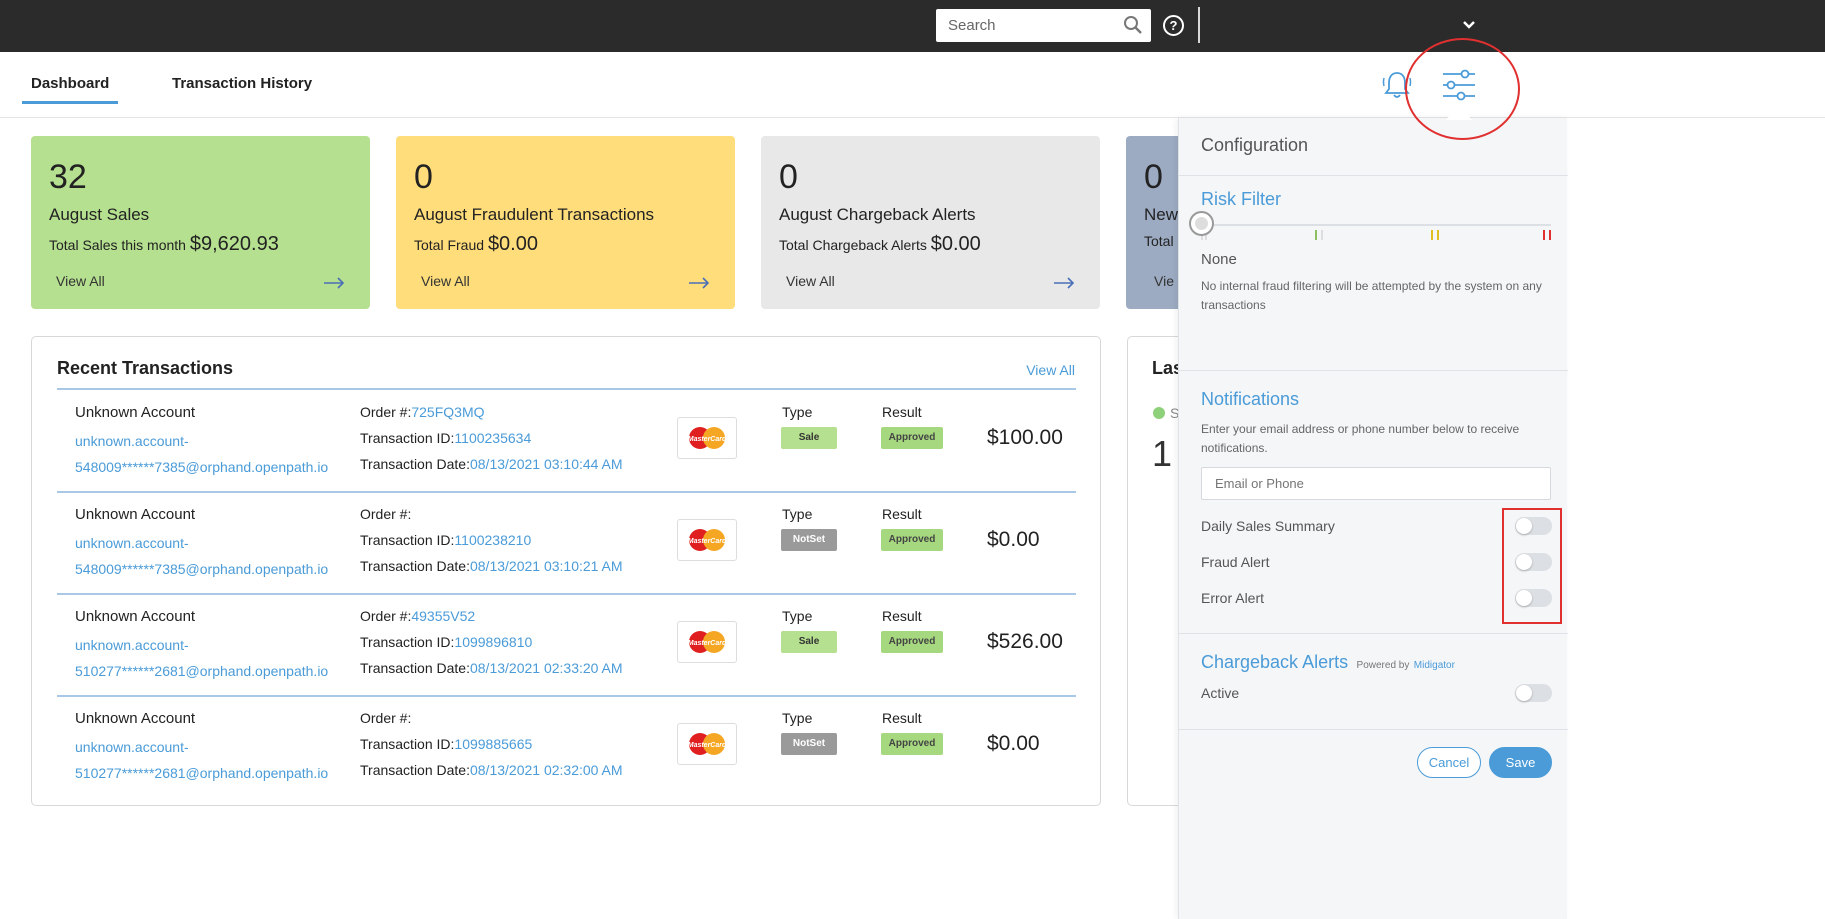 Image resolution: width=1825 pixels, height=919 pixels. What do you see at coordinates (476, 244) in the screenshot?
I see `card-subtitle: Total Fraud $0.00` at bounding box center [476, 244].